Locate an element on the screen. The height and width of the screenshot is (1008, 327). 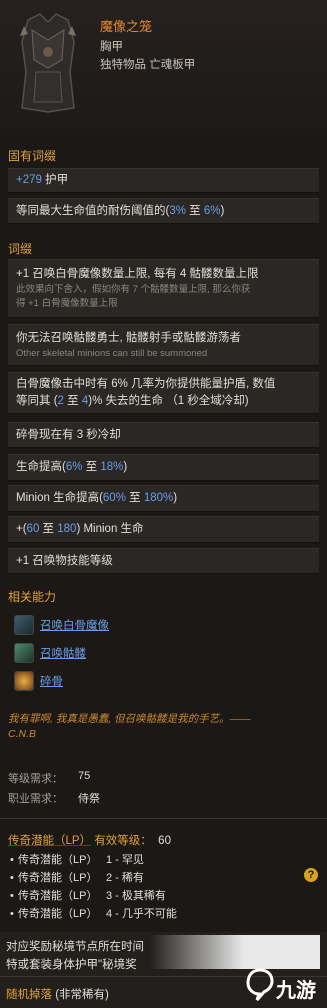
bone-shatter-icon is located at coordinates (24, 681).